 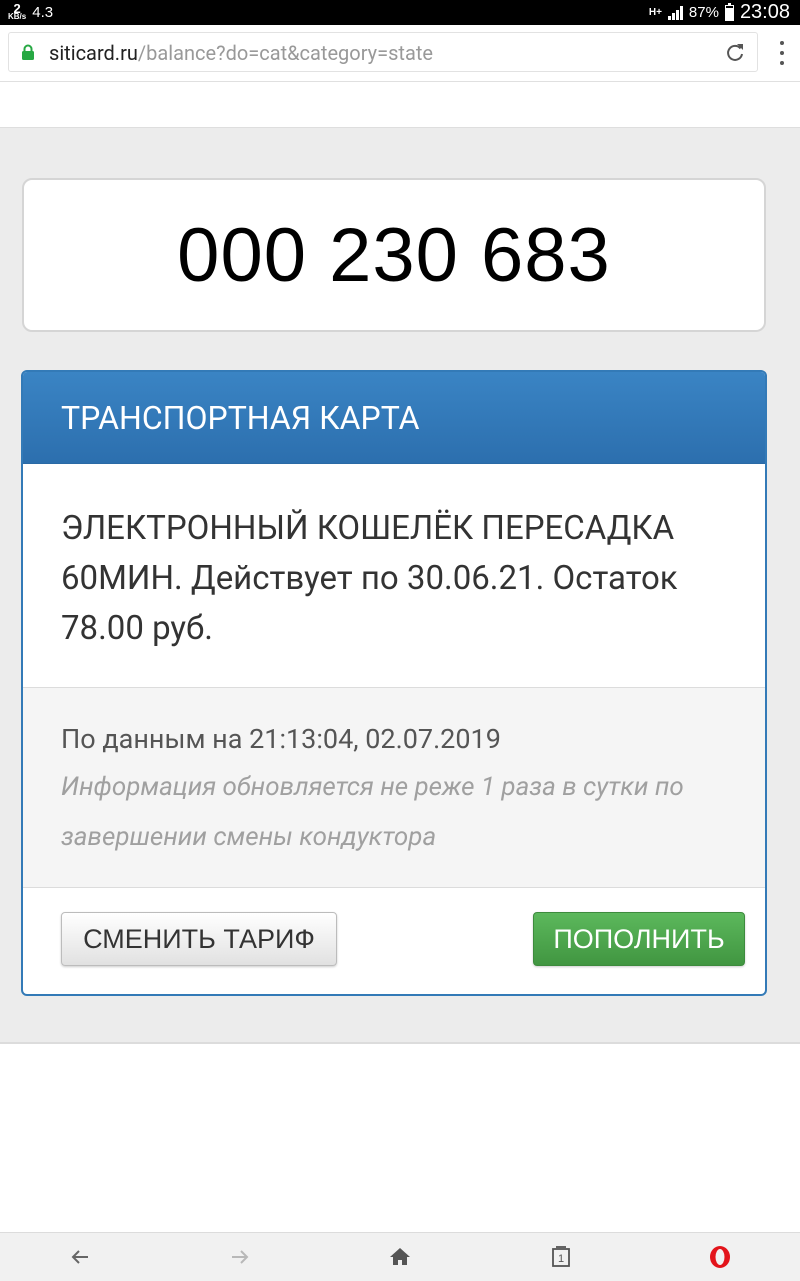 What do you see at coordinates (43, 12) in the screenshot?
I see `signal-label: 4.3` at bounding box center [43, 12].